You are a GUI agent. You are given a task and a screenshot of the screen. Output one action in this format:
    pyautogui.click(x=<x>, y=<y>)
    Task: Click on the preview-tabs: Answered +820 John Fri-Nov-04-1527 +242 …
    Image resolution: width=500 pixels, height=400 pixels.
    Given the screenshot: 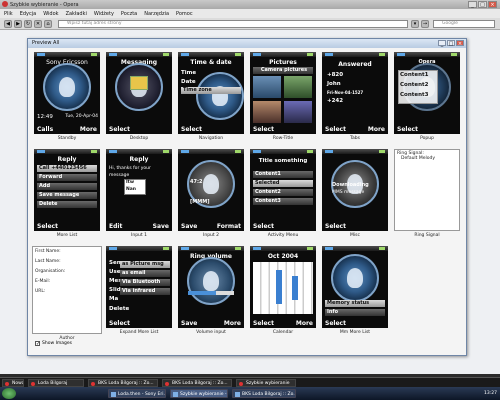 What is the action you would take?
    pyautogui.click(x=355, y=98)
    